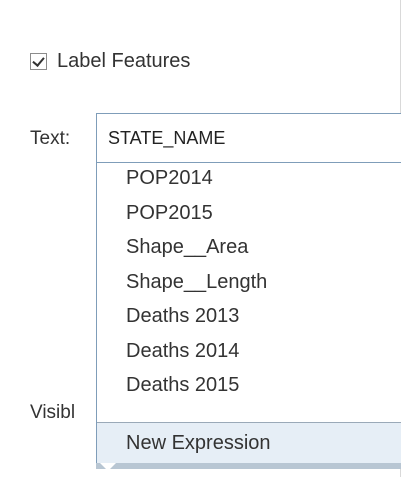  I want to click on dropdown-option-deaths-2013: Deaths 2013, so click(249, 316).